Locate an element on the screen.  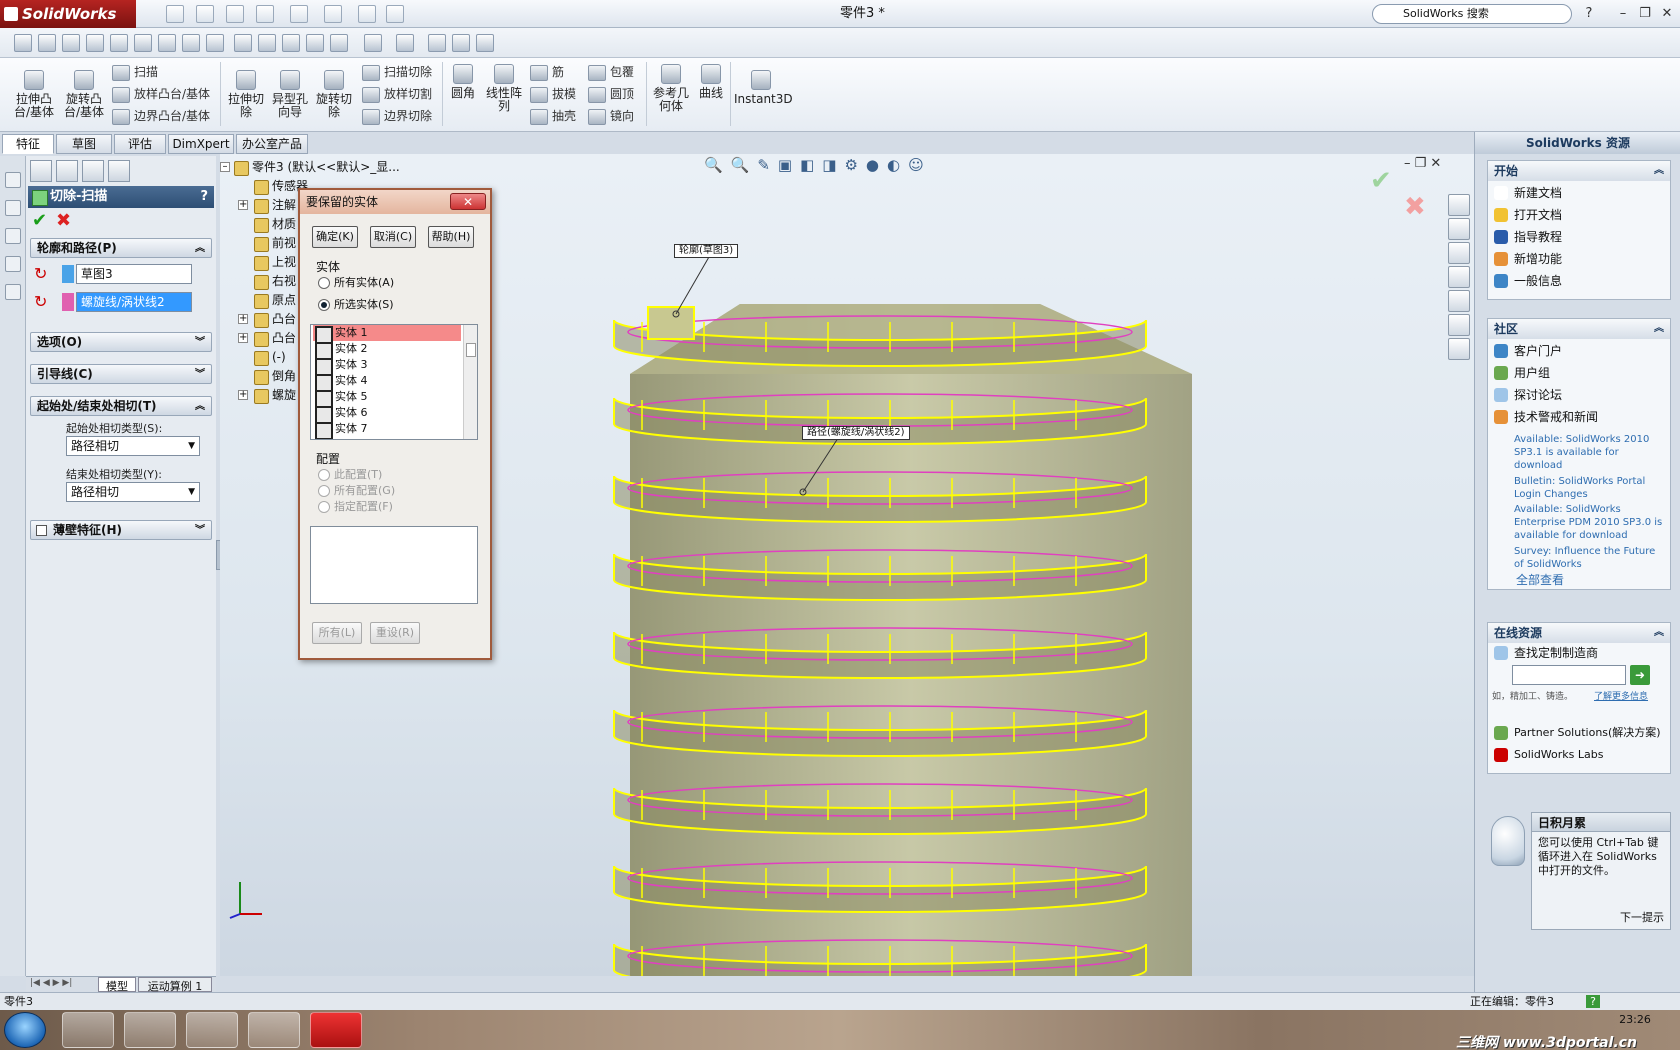
ok-button: 确定(K) is located at coordinates (335, 237).